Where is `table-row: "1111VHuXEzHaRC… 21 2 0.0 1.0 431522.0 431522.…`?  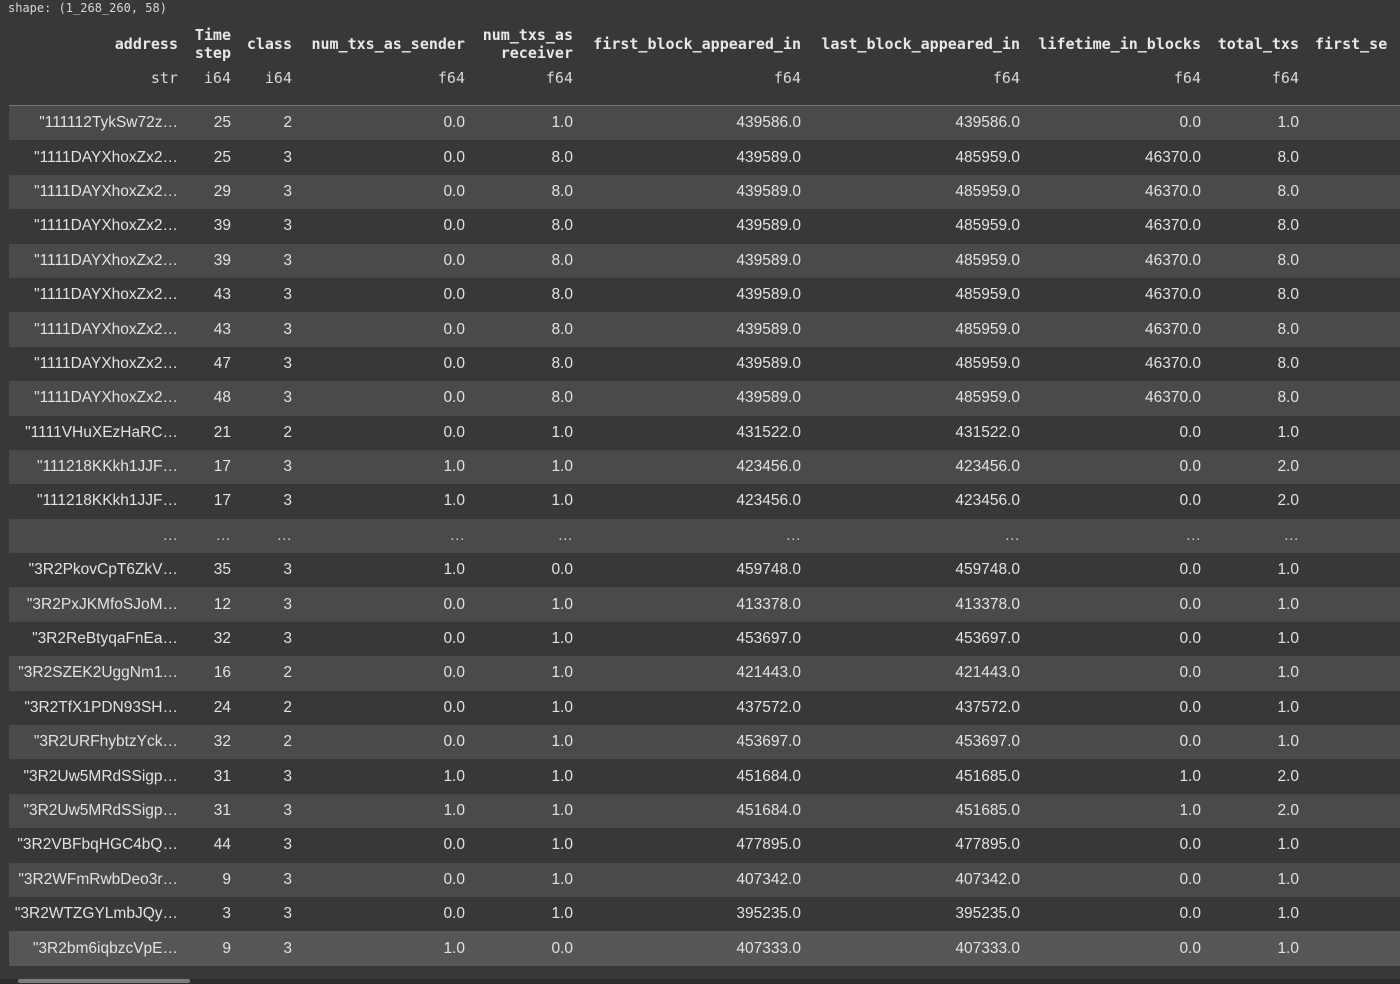
table-row: "1111VHuXEzHaRC… 21 2 0.0 1.0 431522.0 431522.… is located at coordinates (704, 432).